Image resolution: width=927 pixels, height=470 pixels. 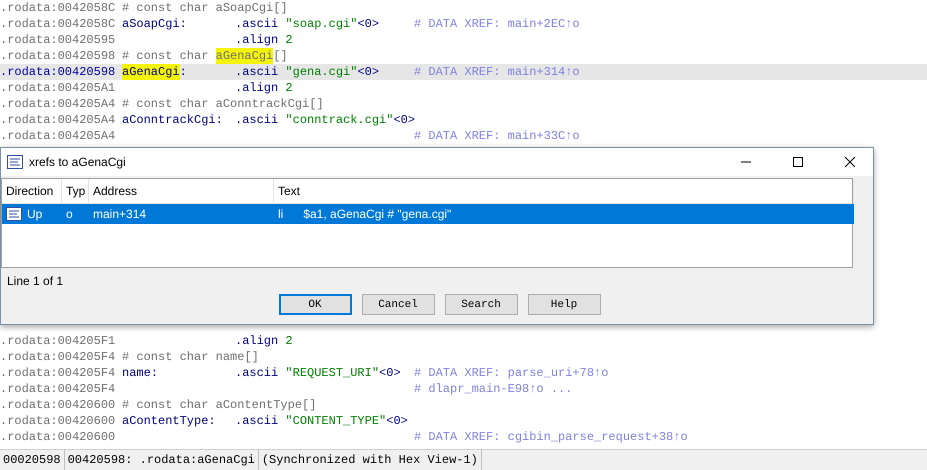 I want to click on line-count: Line 1 of 1, so click(x=35, y=281).